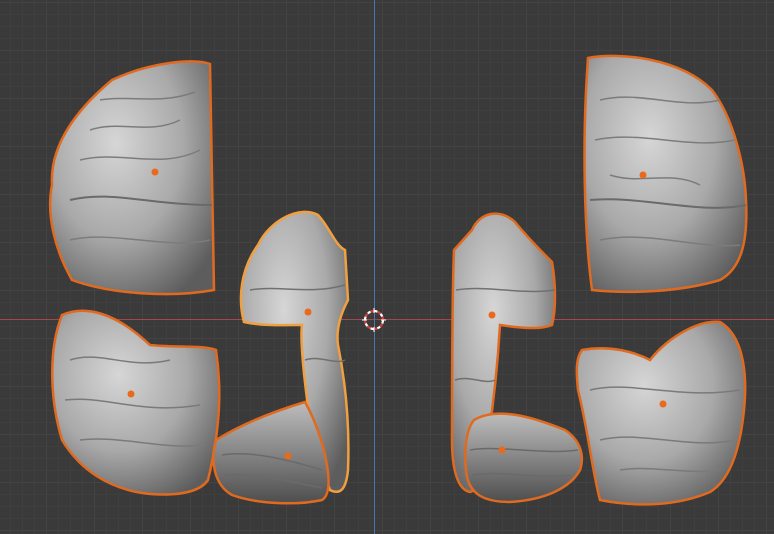 The width and height of the screenshot is (774, 534). What do you see at coordinates (136, 402) in the screenshot?
I see `lobe-lower-left` at bounding box center [136, 402].